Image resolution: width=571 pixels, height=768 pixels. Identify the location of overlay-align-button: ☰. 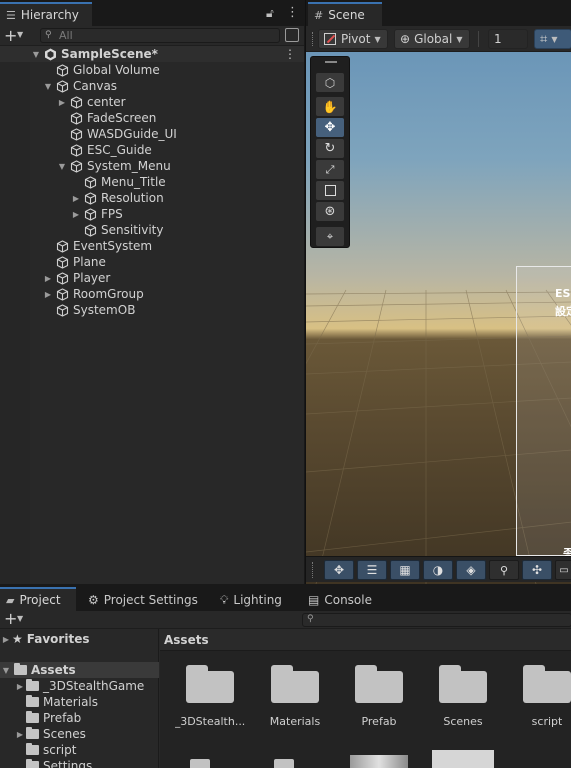
(372, 570).